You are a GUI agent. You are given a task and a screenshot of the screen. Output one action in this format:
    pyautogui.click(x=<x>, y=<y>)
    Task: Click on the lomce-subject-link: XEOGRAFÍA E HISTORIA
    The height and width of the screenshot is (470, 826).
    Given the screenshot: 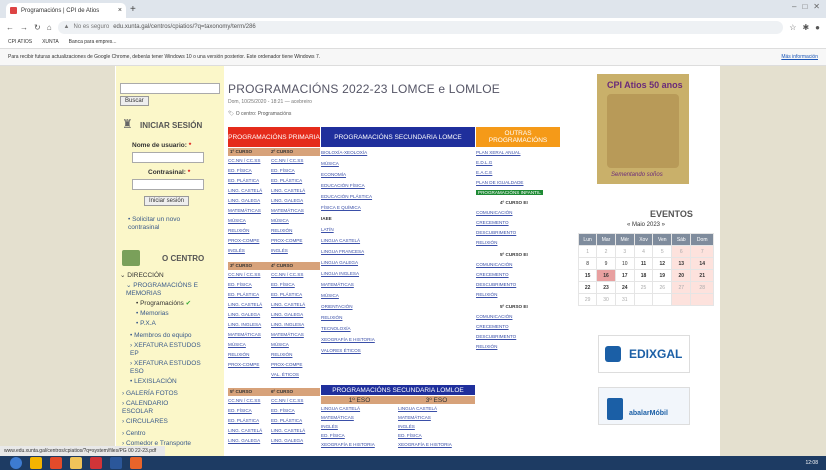 What is the action you would take?
    pyautogui.click(x=348, y=339)
    